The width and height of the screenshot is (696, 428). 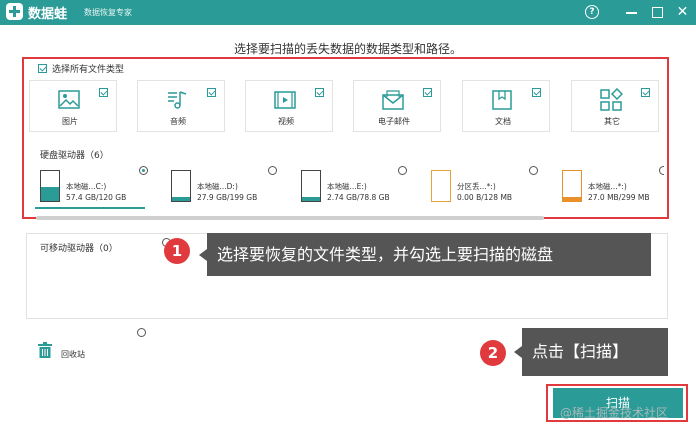 I want to click on recycle-bin-radio, so click(x=141, y=332).